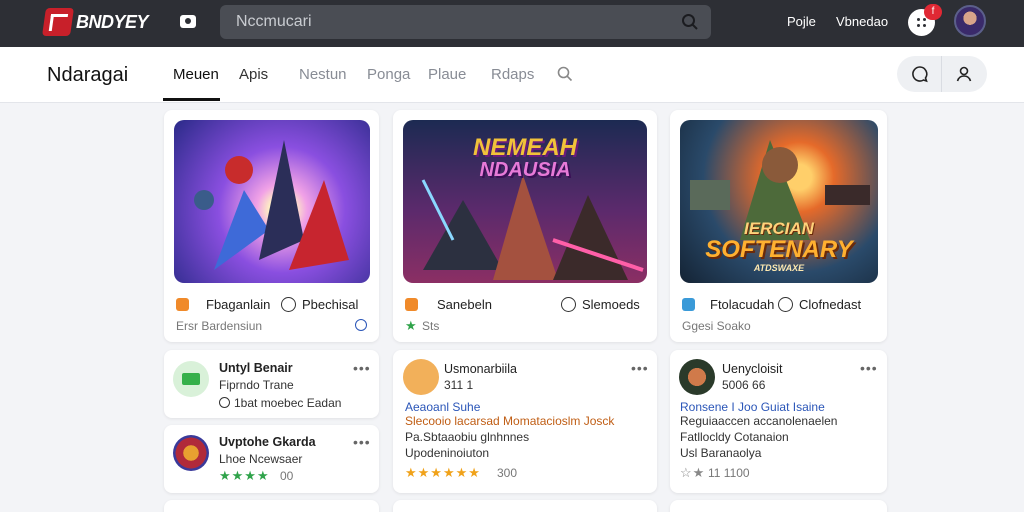  I want to click on notification-badge: f, so click(933, 12).